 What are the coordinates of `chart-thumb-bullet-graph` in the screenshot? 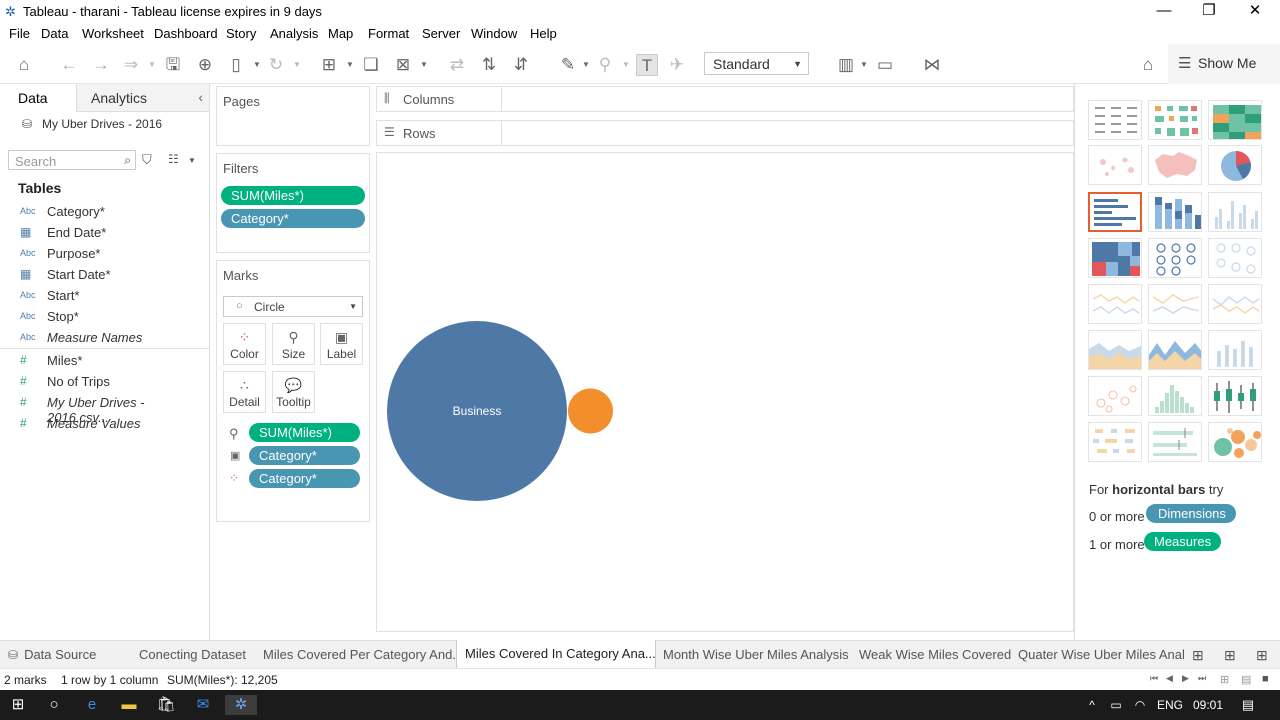 It's located at (1175, 442).